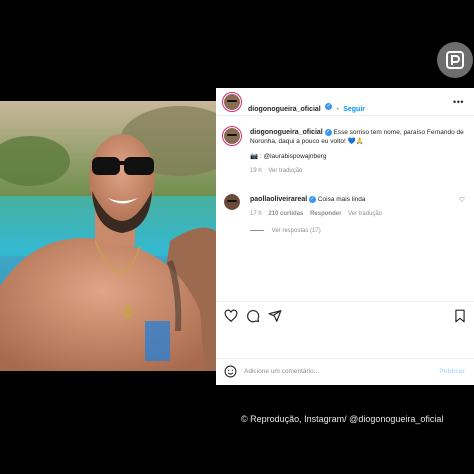  What do you see at coordinates (296, 231) in the screenshot?
I see `view-replies-link: Ver respostas (17)` at bounding box center [296, 231].